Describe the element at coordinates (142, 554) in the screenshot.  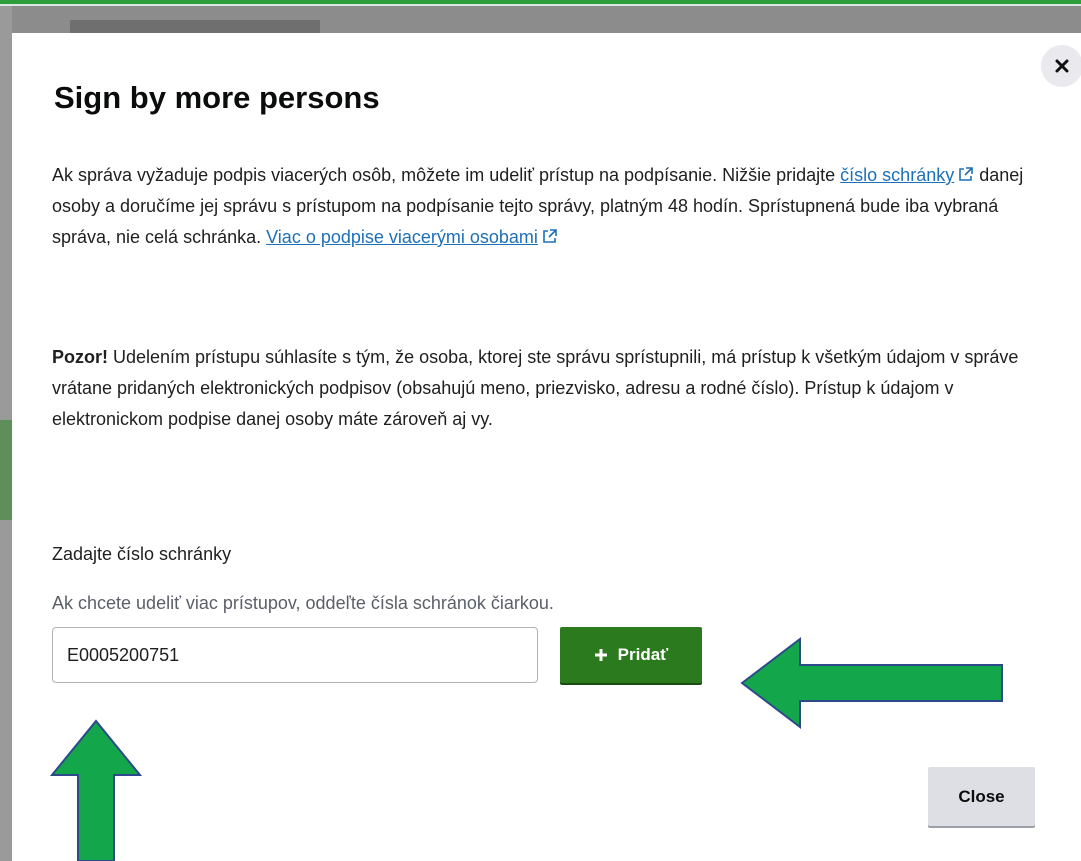
I see `mailbox-number-field-label: Zadajte číslo schránky` at that location.